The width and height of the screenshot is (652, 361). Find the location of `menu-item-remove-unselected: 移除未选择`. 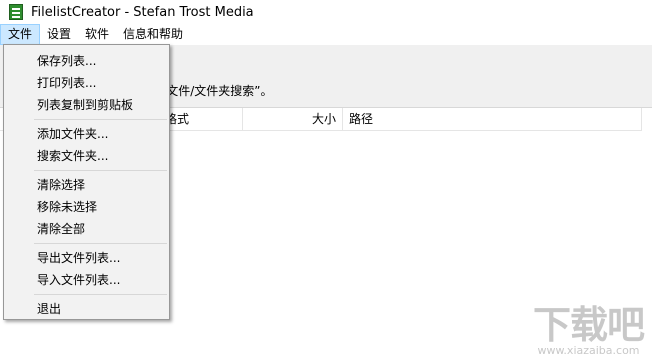

menu-item-remove-unselected: 移除未选择 is located at coordinates (86, 207).